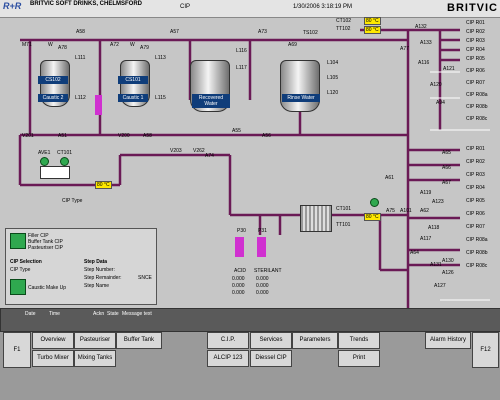  I want to click on tag-m71: M71, so click(27, 45).